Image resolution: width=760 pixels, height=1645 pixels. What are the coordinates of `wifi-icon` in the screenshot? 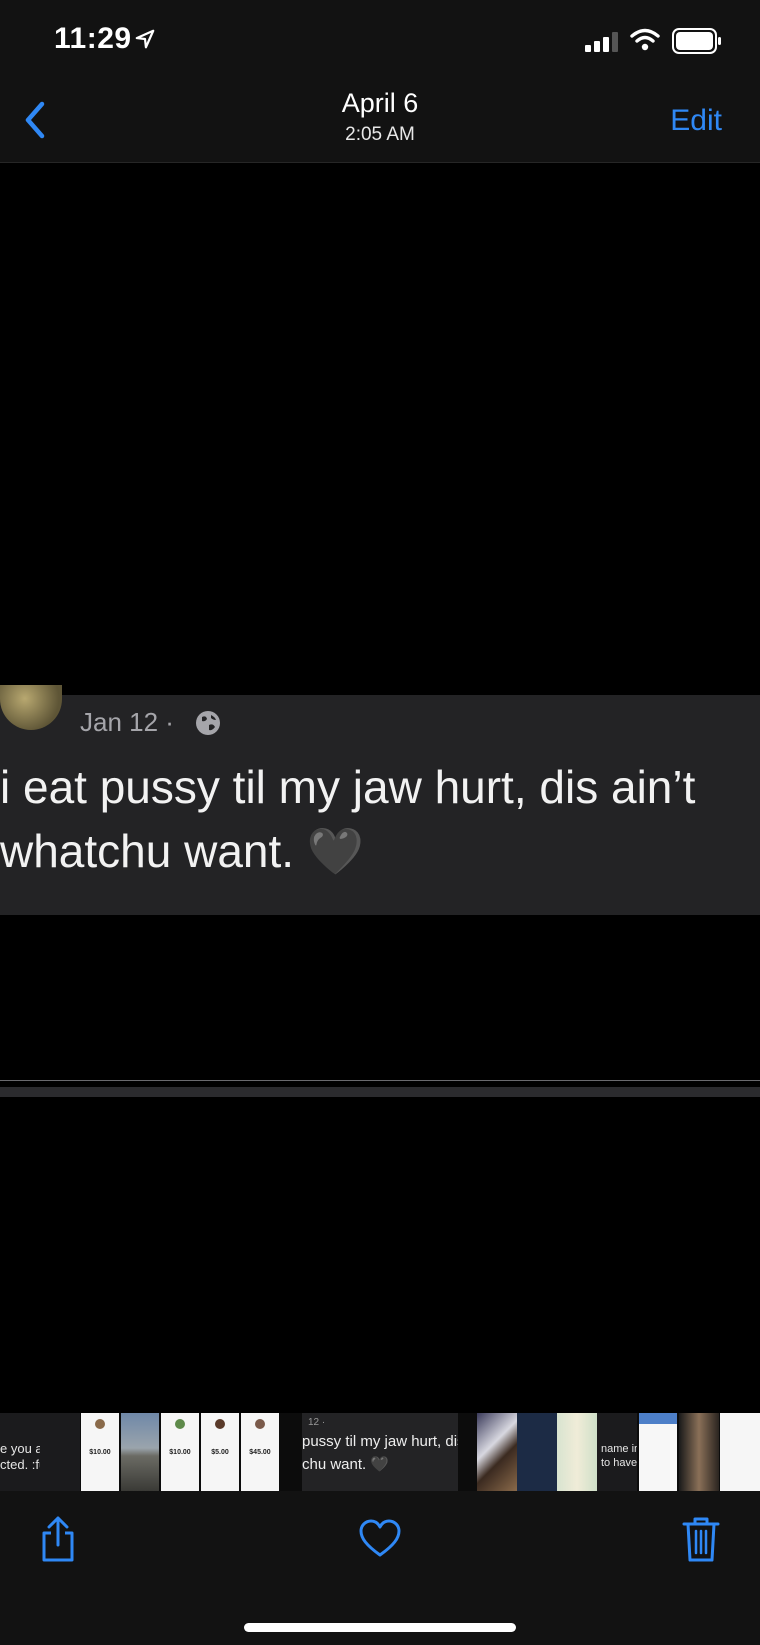 It's located at (645, 39).